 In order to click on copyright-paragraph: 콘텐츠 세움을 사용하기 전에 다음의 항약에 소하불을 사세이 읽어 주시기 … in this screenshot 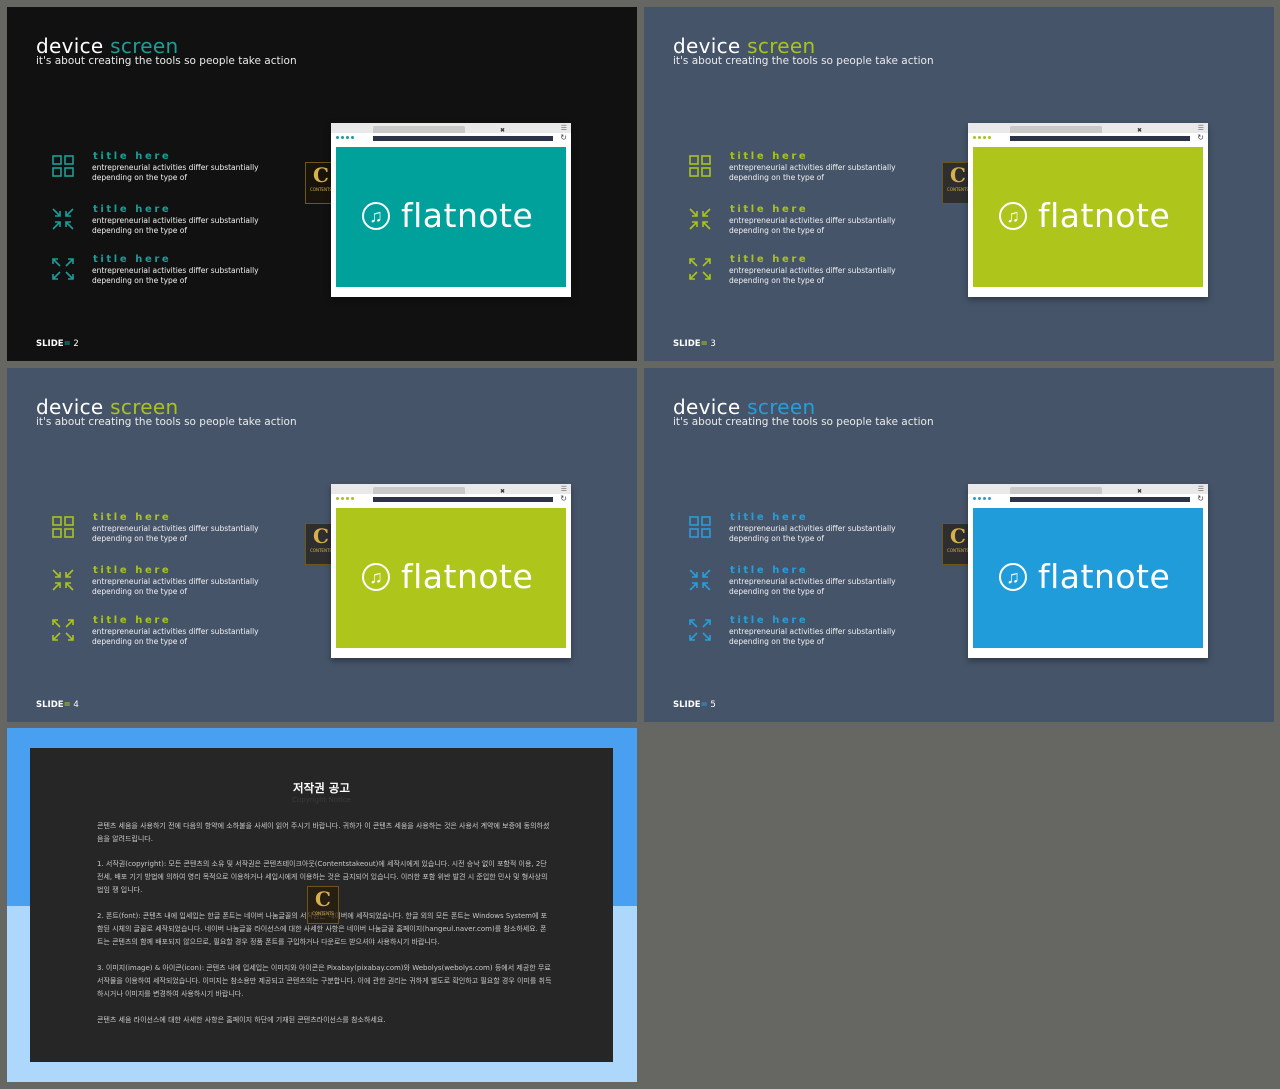, I will do `click(323, 832)`.